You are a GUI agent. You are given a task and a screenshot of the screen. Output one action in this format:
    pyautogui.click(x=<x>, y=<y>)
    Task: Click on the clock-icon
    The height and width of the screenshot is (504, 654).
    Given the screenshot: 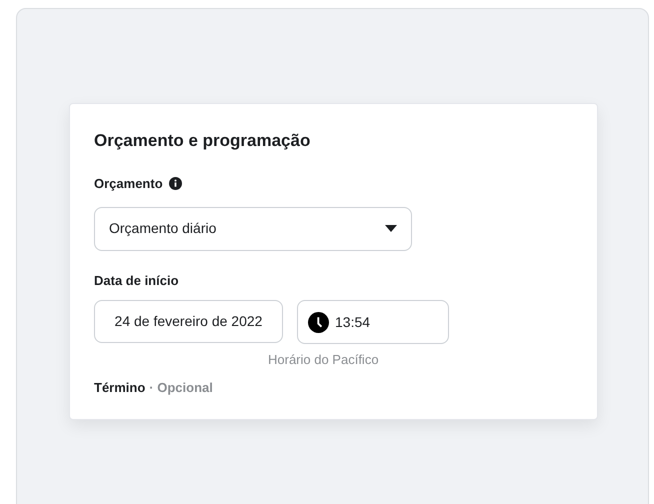 What is the action you would take?
    pyautogui.click(x=318, y=322)
    